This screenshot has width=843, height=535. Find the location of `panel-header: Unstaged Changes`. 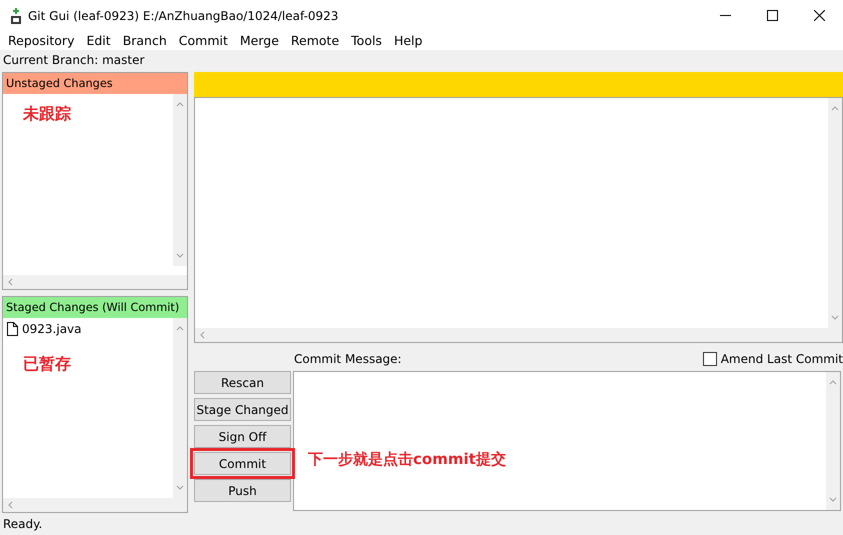

panel-header: Unstaged Changes is located at coordinates (95, 83).